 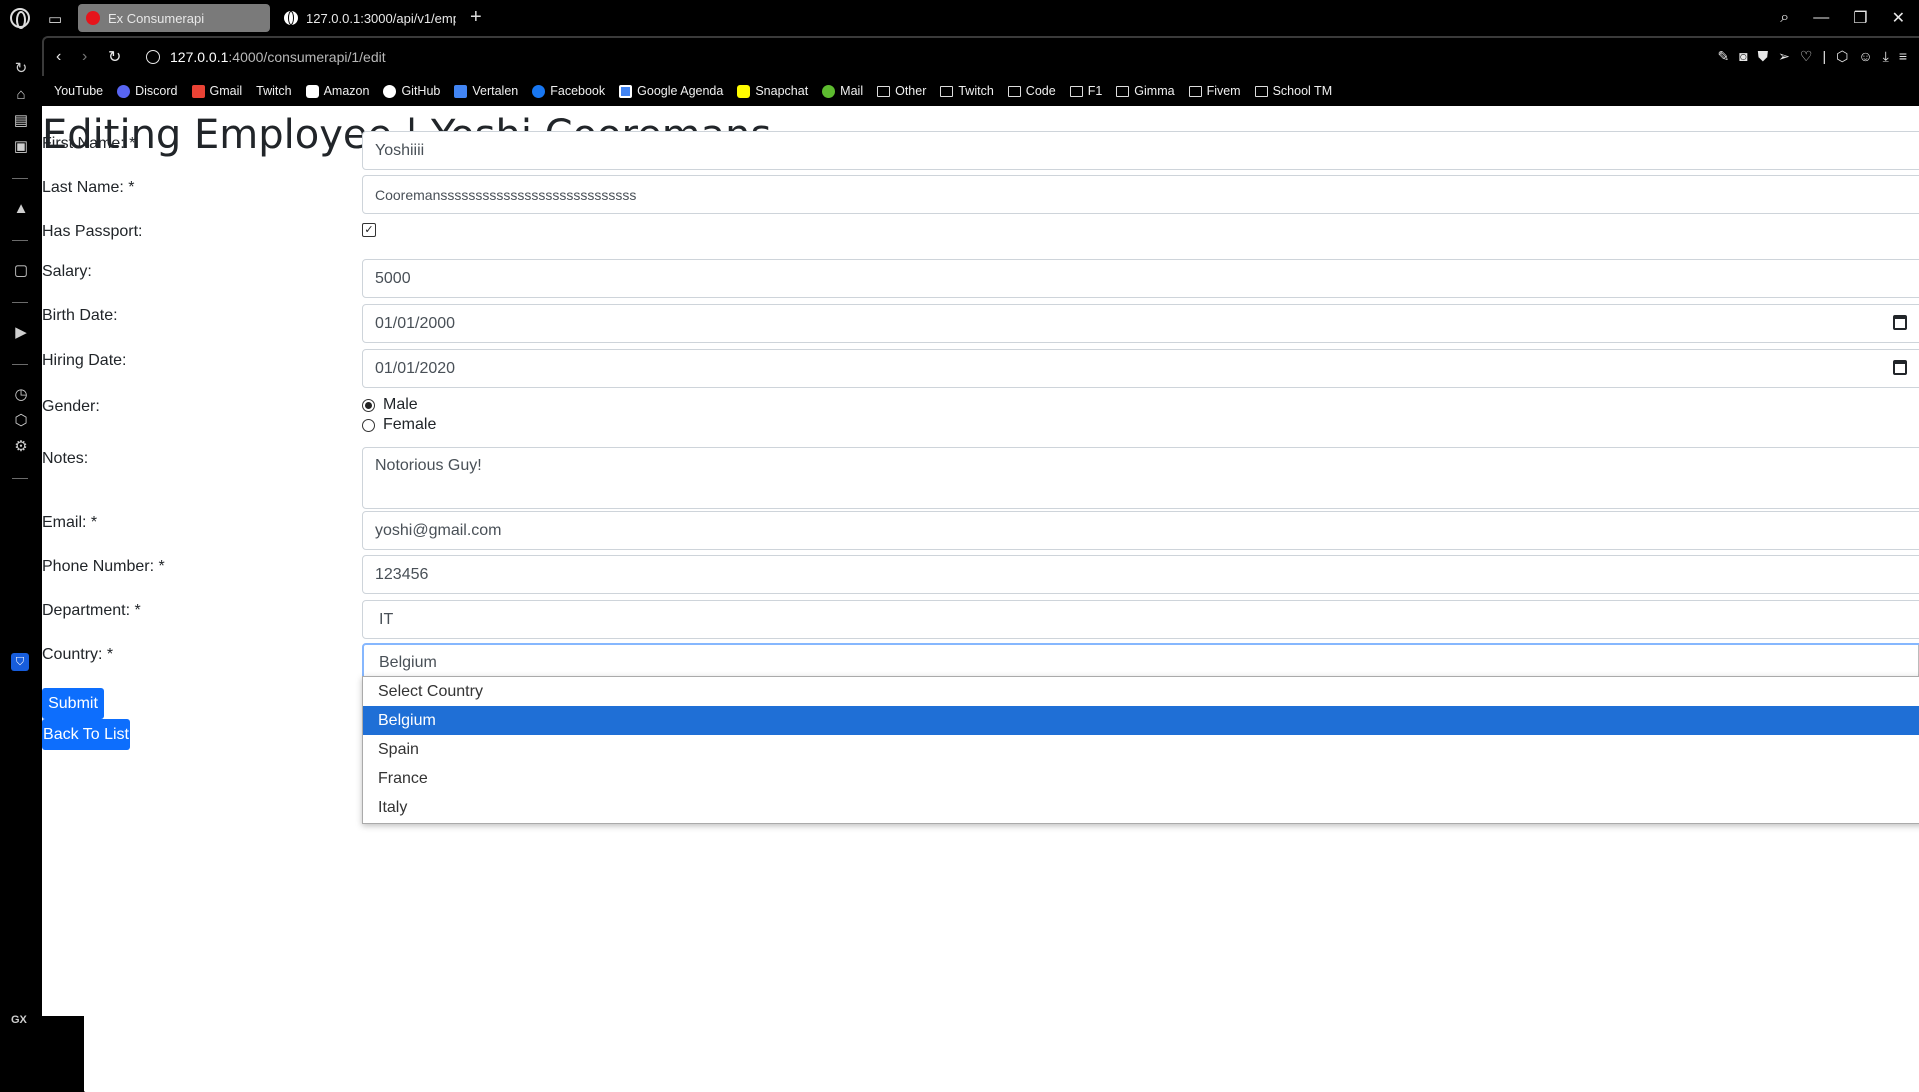 I want to click on bookmark-item: Gmail, so click(x=217, y=91).